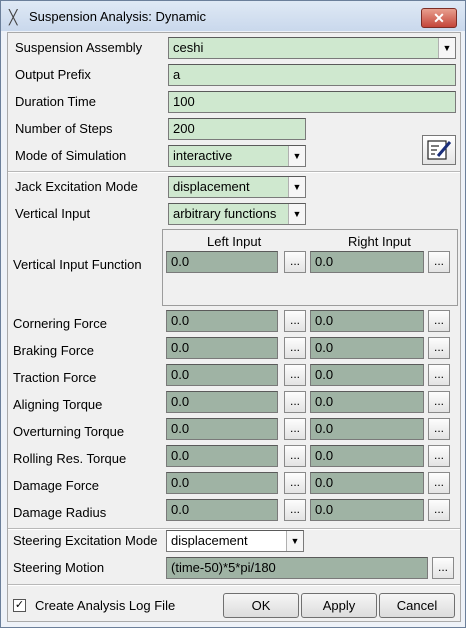 The width and height of the screenshot is (466, 628). What do you see at coordinates (70, 458) in the screenshot?
I see `force-row-label: Rolling Res. Torque` at bounding box center [70, 458].